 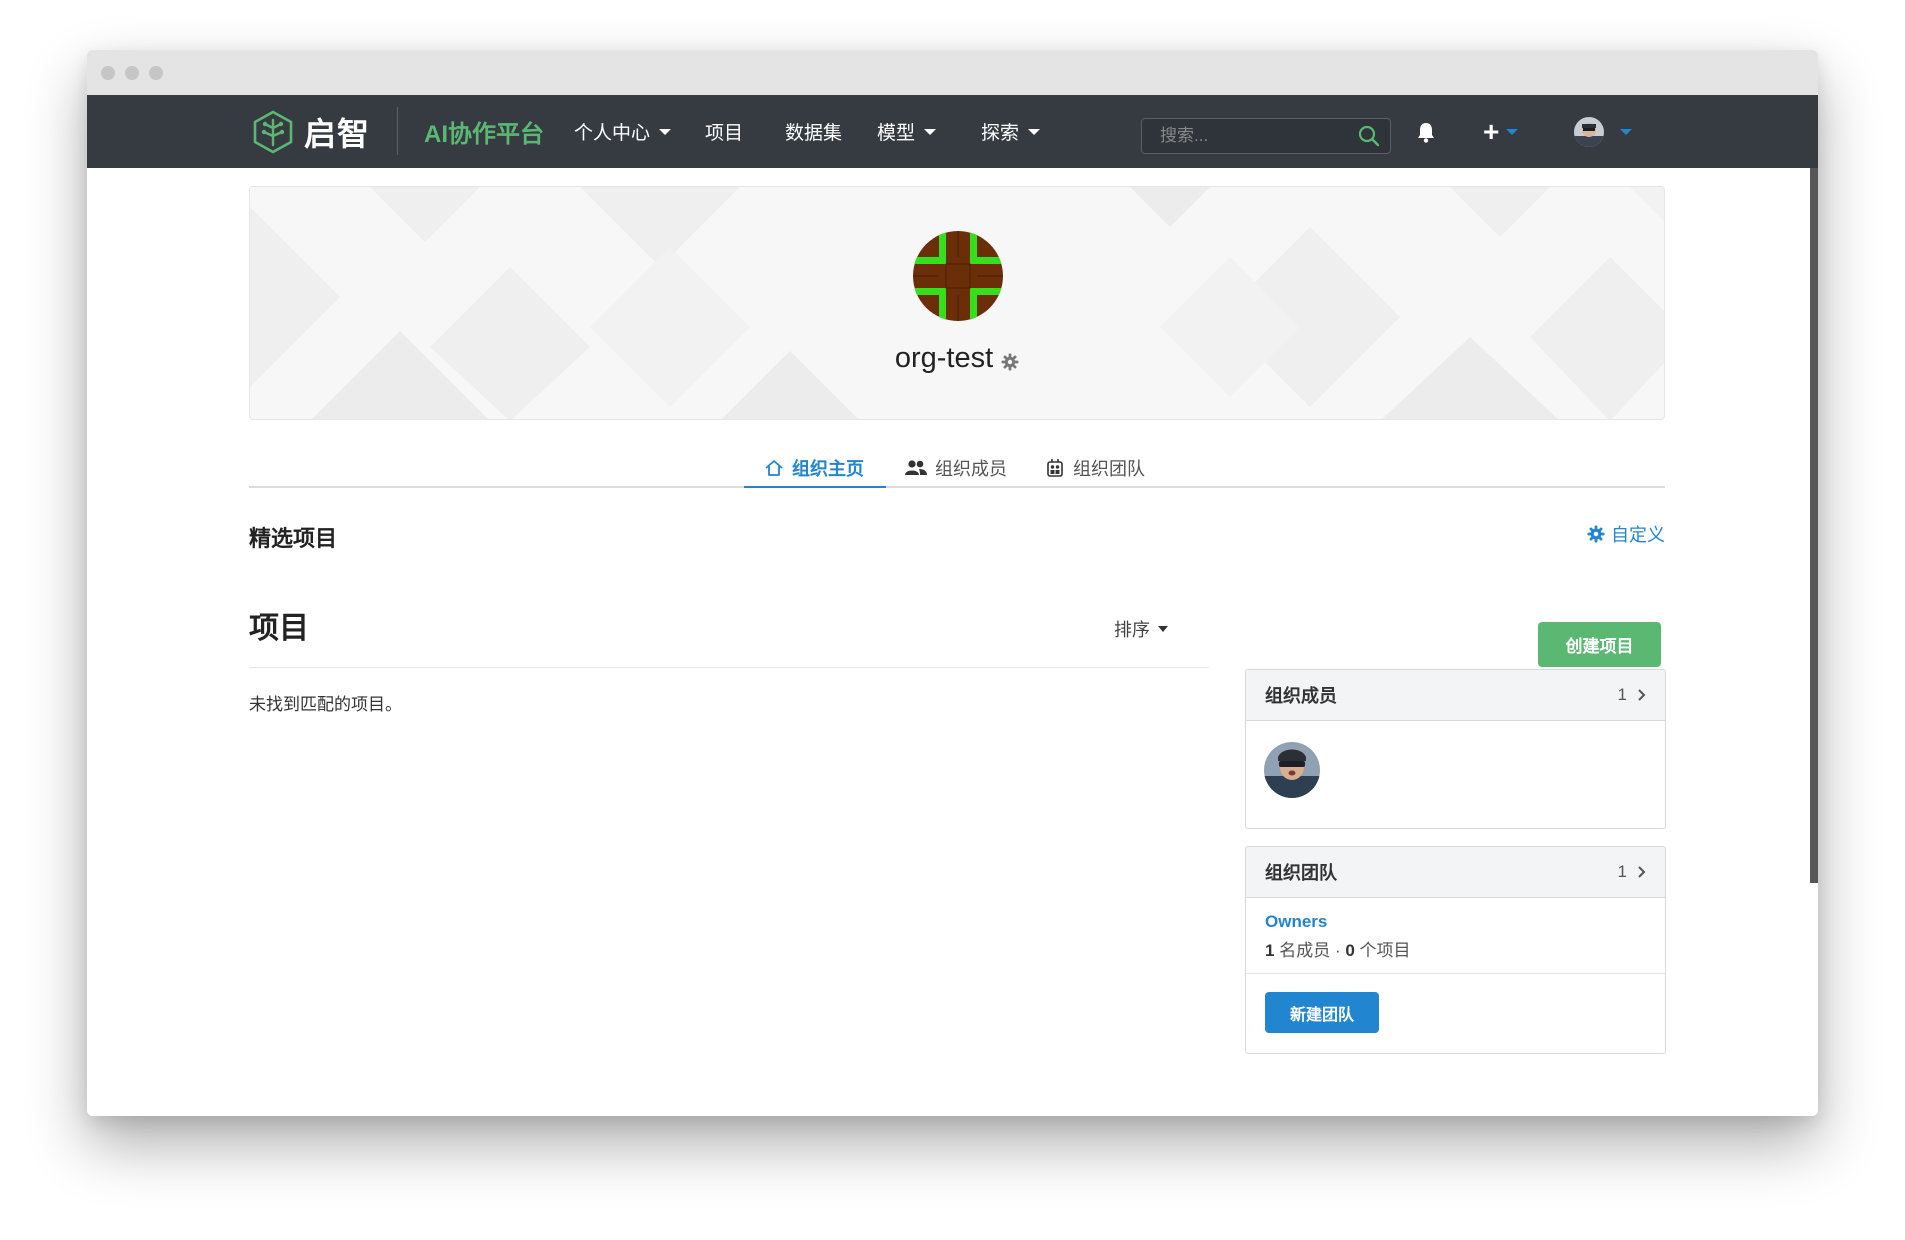 What do you see at coordinates (828, 469) in the screenshot?
I see `tab-org-home-label: 组织主页` at bounding box center [828, 469].